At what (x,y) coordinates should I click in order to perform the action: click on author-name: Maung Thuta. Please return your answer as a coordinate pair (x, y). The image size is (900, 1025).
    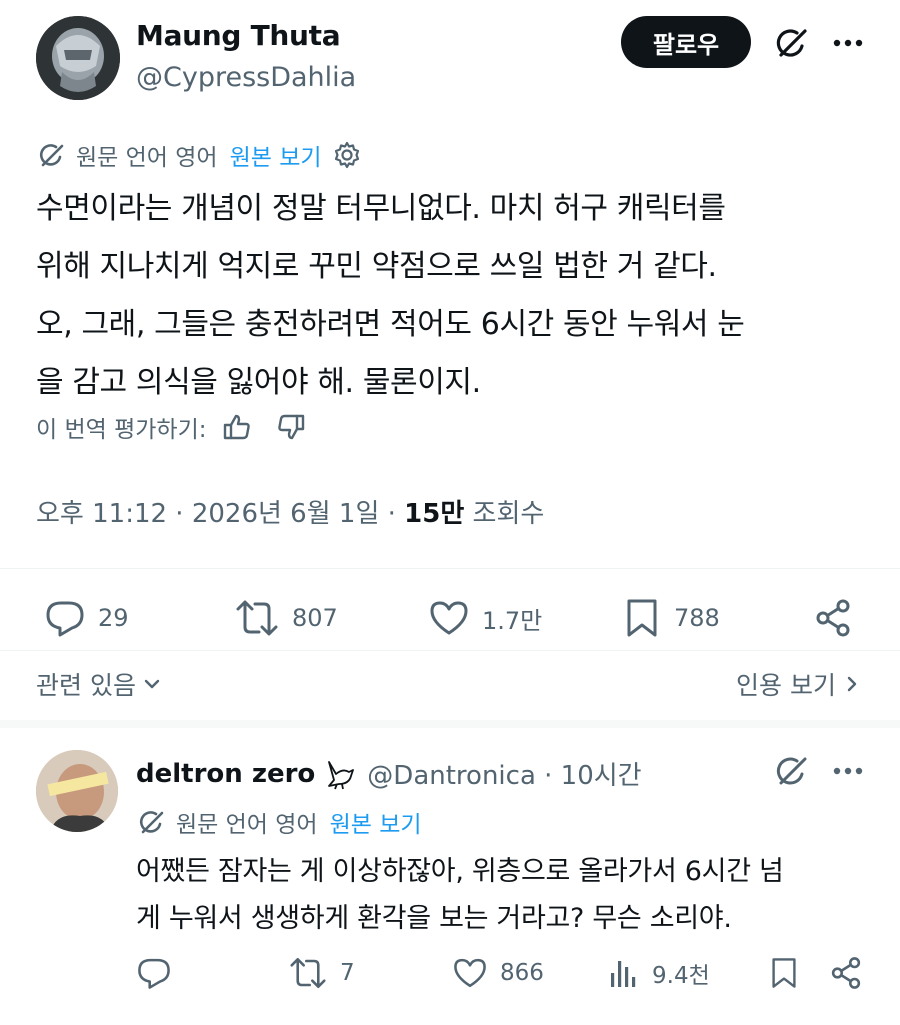
    Looking at the image, I should click on (238, 35).